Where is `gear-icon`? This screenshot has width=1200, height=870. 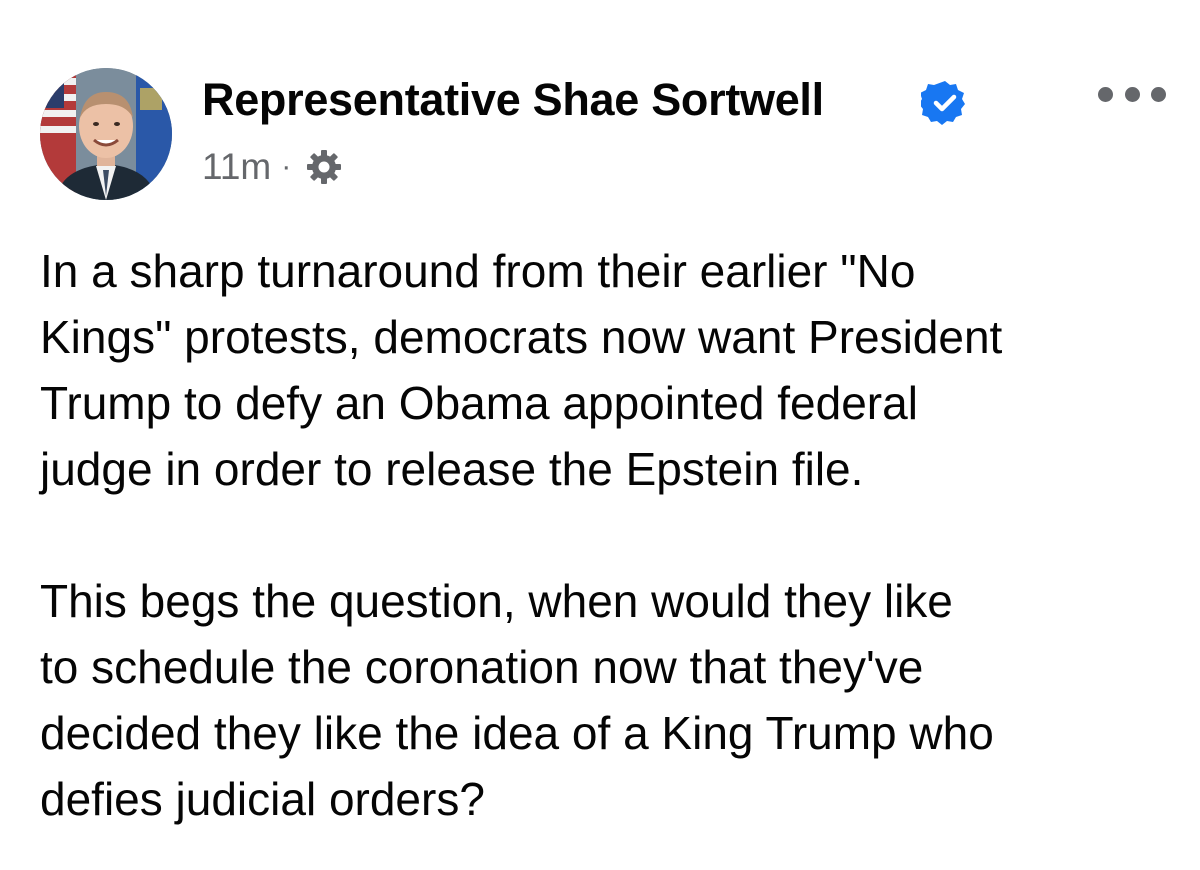 gear-icon is located at coordinates (324, 167).